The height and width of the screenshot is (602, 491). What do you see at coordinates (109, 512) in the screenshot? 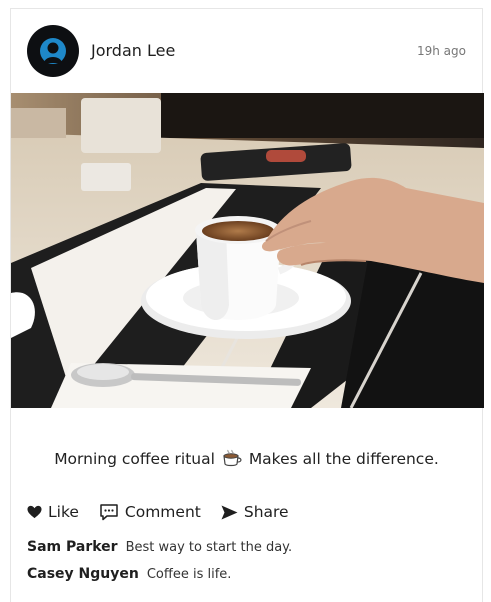
I see `comment-icon` at bounding box center [109, 512].